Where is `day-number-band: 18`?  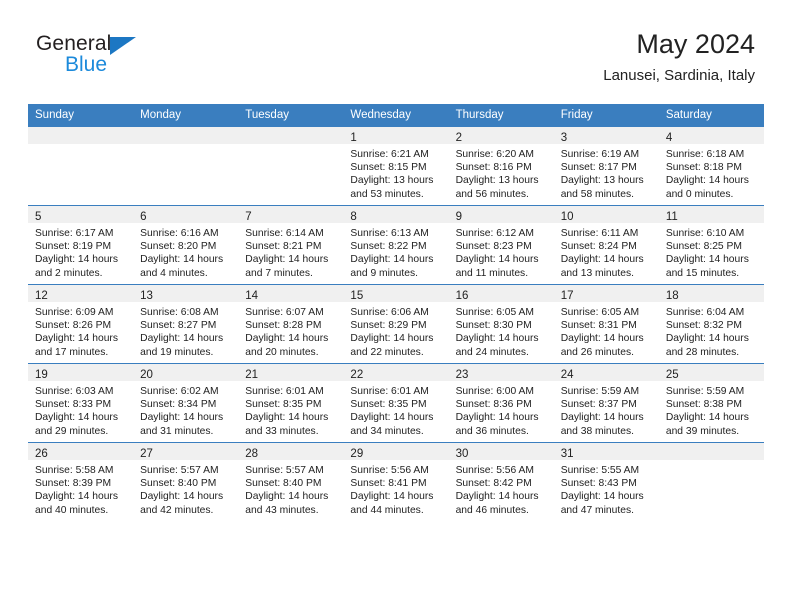 day-number-band: 18 is located at coordinates (711, 293).